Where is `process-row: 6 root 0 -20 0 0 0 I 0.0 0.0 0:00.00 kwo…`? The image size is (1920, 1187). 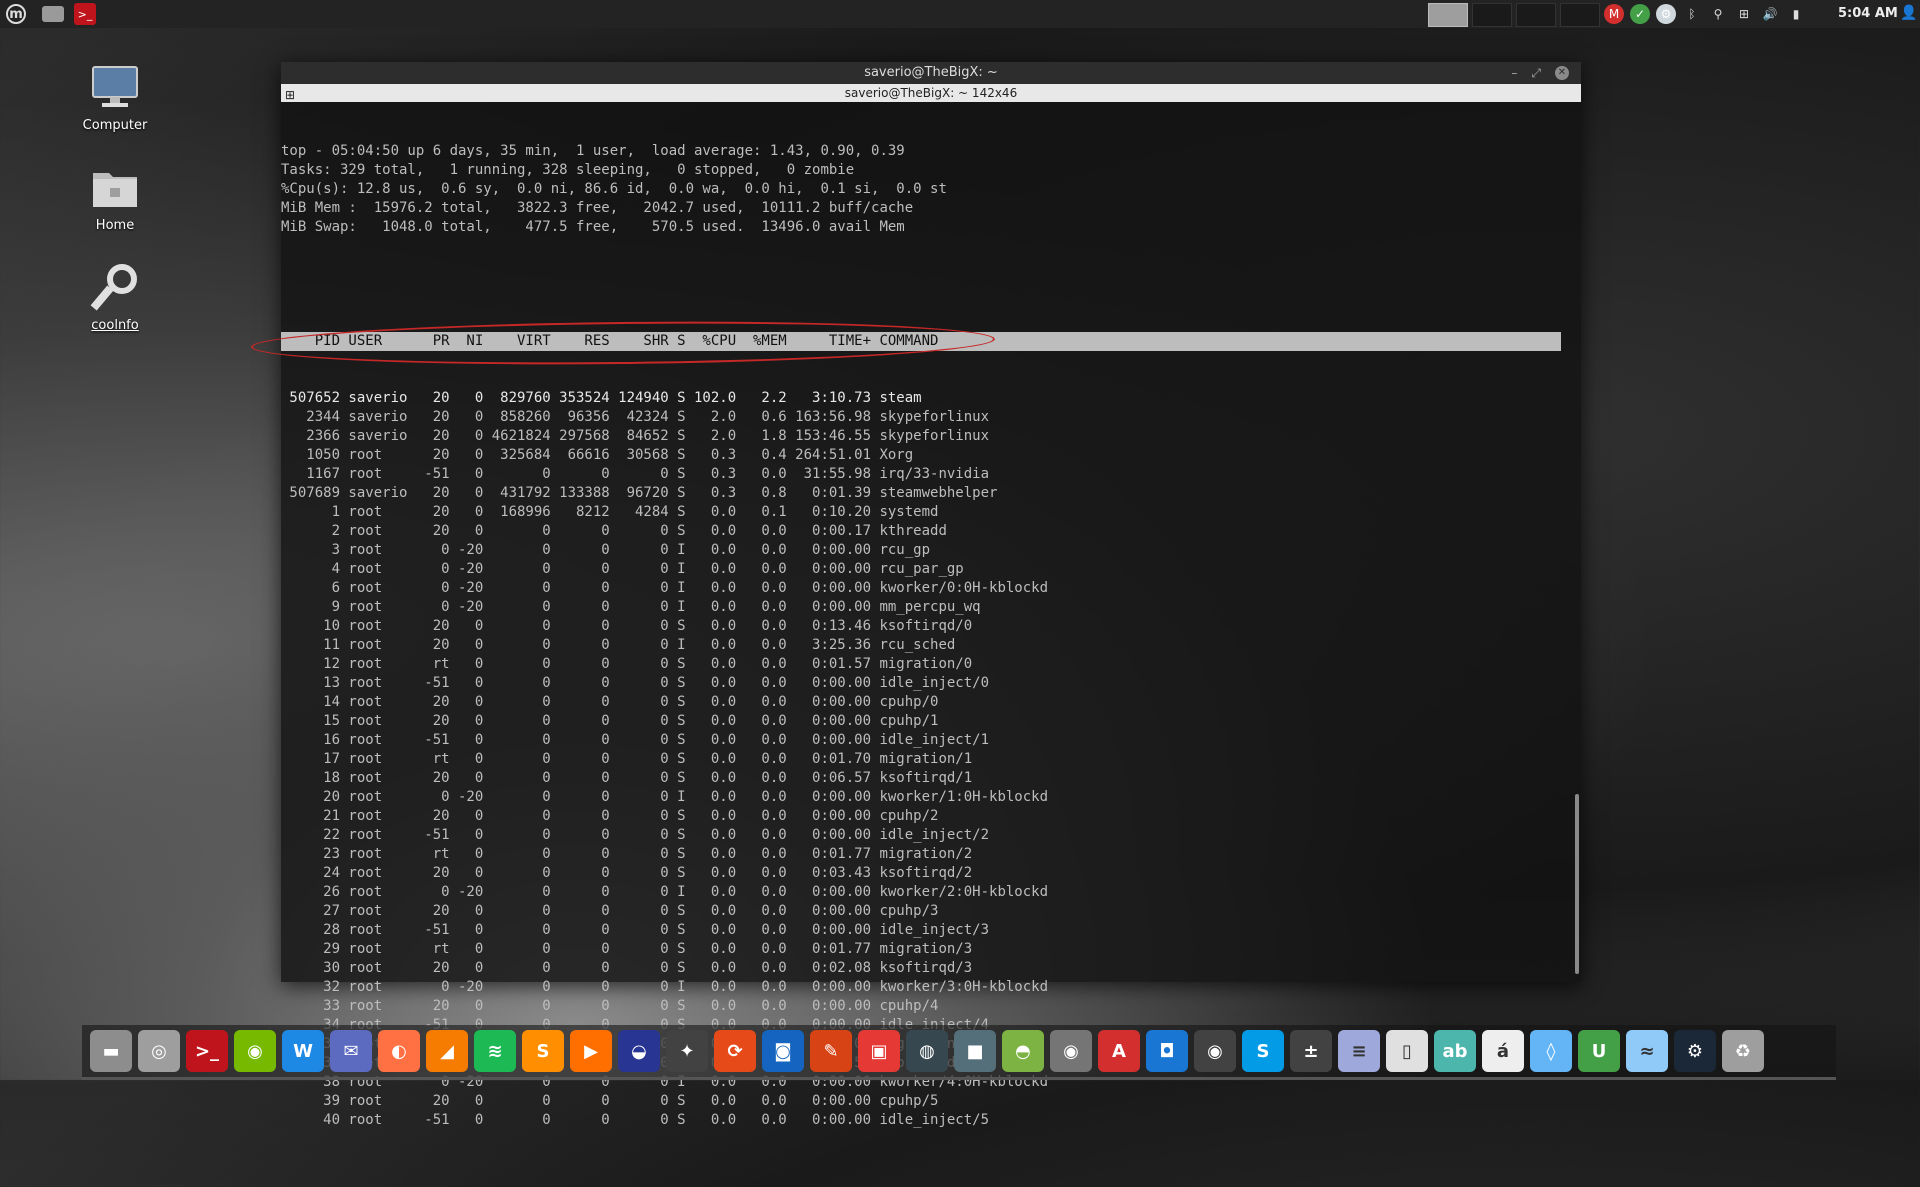
process-row: 6 root 0 -20 0 0 0 I 0.0 0.0 0:00.00 kwo… is located at coordinates (665, 588).